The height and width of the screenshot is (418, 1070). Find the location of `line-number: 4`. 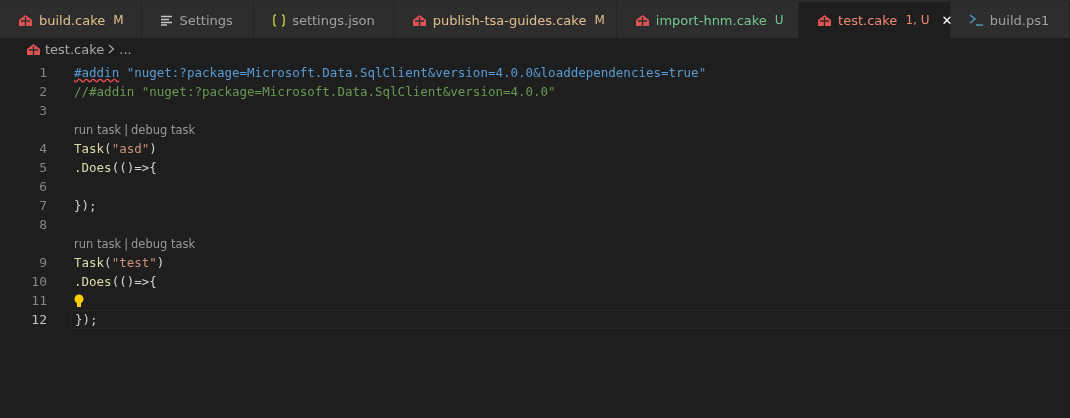

line-number: 4 is located at coordinates (42, 148).